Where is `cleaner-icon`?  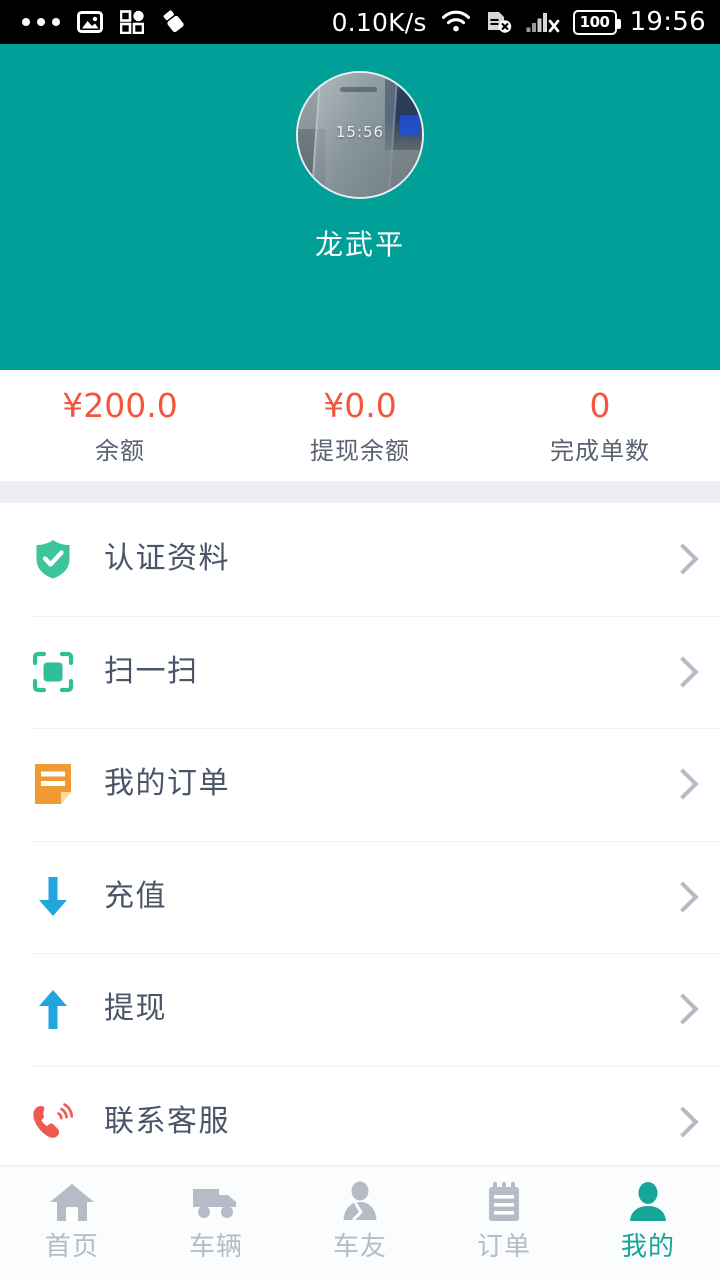 cleaner-icon is located at coordinates (174, 22).